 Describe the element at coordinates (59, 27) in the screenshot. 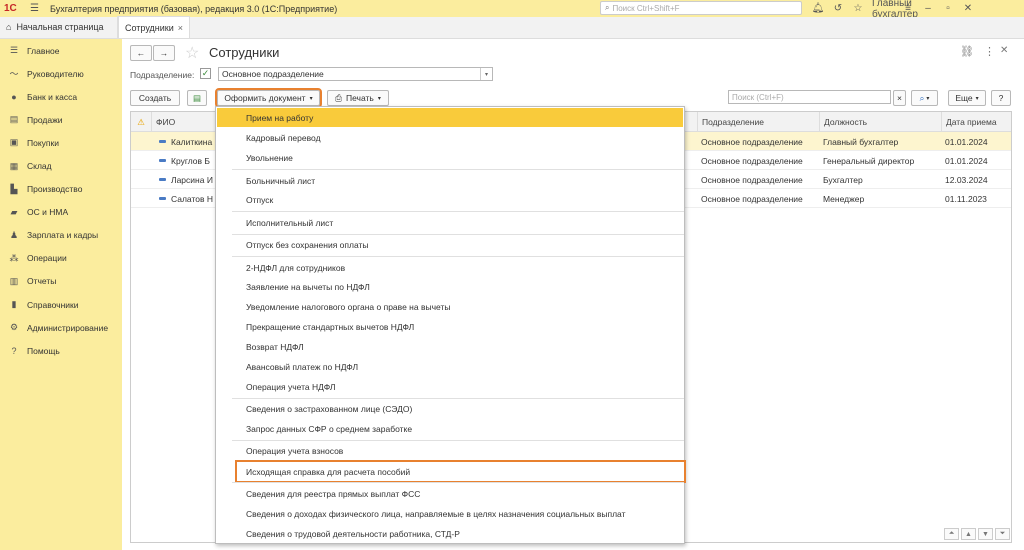

I see `tab-home: ⌂ Начальная страница` at that location.